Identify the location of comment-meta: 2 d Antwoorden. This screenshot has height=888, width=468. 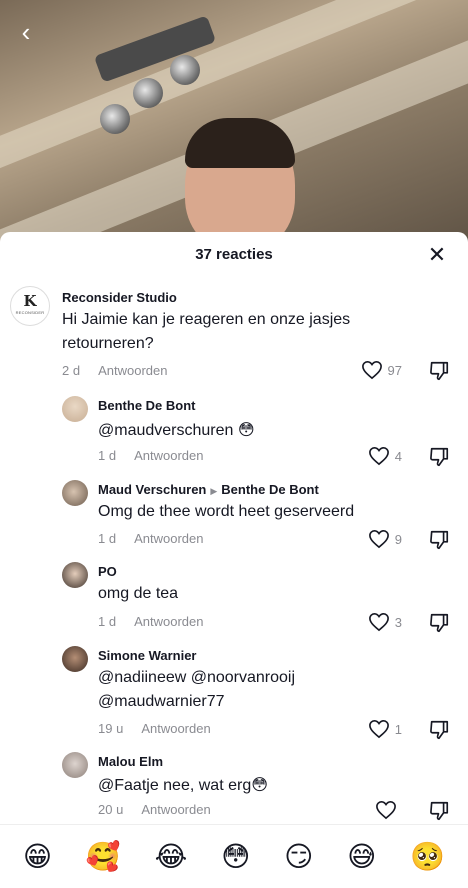
(114, 370).